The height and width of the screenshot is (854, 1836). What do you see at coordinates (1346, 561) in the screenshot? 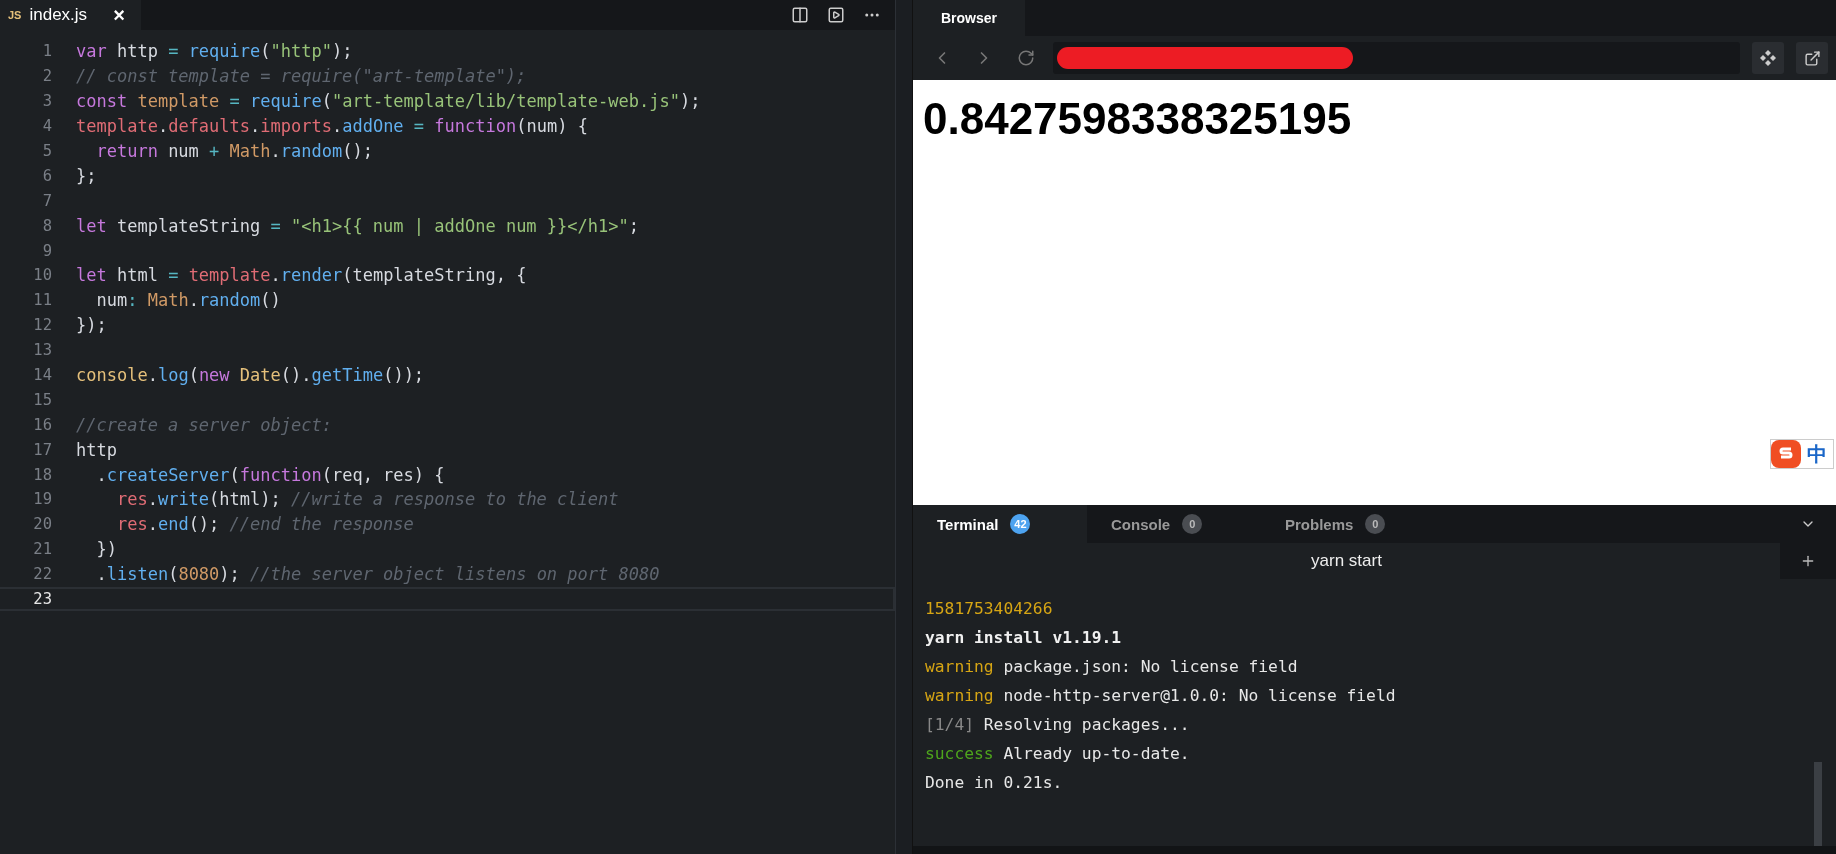
I see `terminal-title: yarn start` at bounding box center [1346, 561].